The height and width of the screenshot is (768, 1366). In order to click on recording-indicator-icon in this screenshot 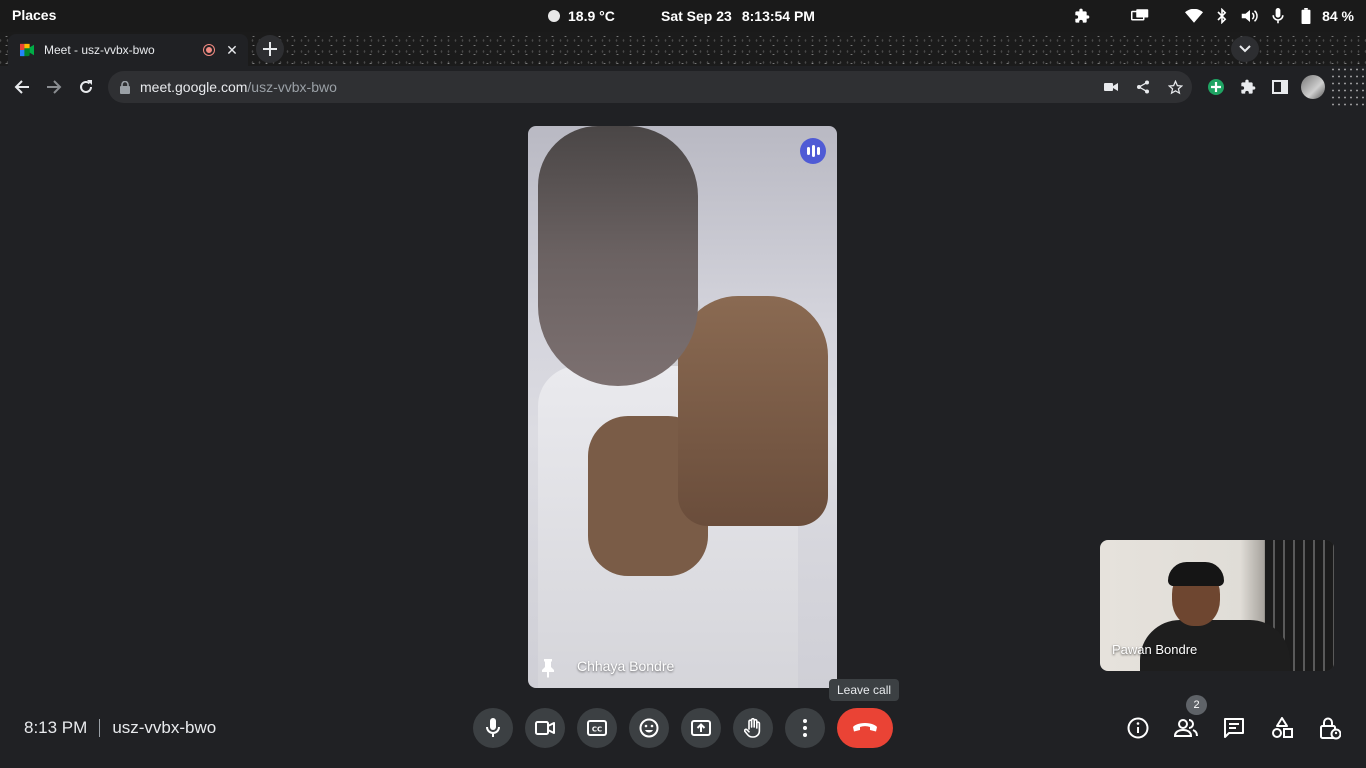, I will do `click(209, 50)`.